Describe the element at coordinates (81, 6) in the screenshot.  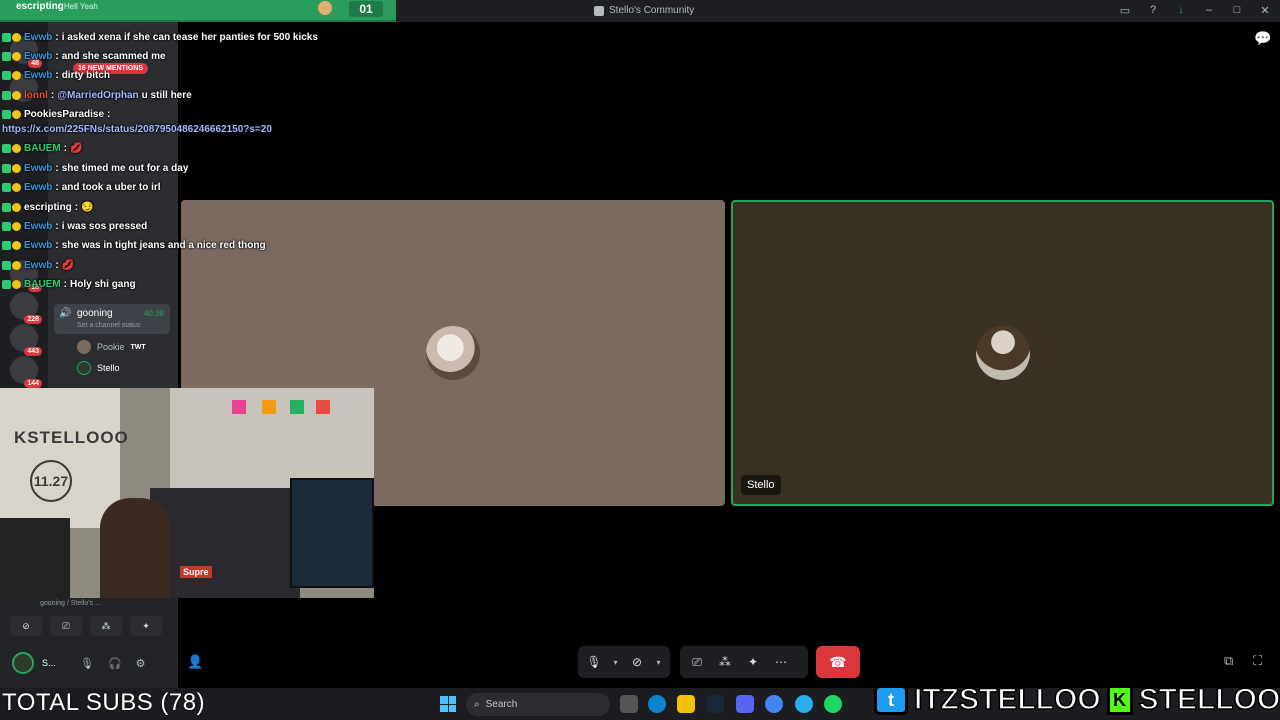
I see `alert-message: Hell Yeah` at that location.